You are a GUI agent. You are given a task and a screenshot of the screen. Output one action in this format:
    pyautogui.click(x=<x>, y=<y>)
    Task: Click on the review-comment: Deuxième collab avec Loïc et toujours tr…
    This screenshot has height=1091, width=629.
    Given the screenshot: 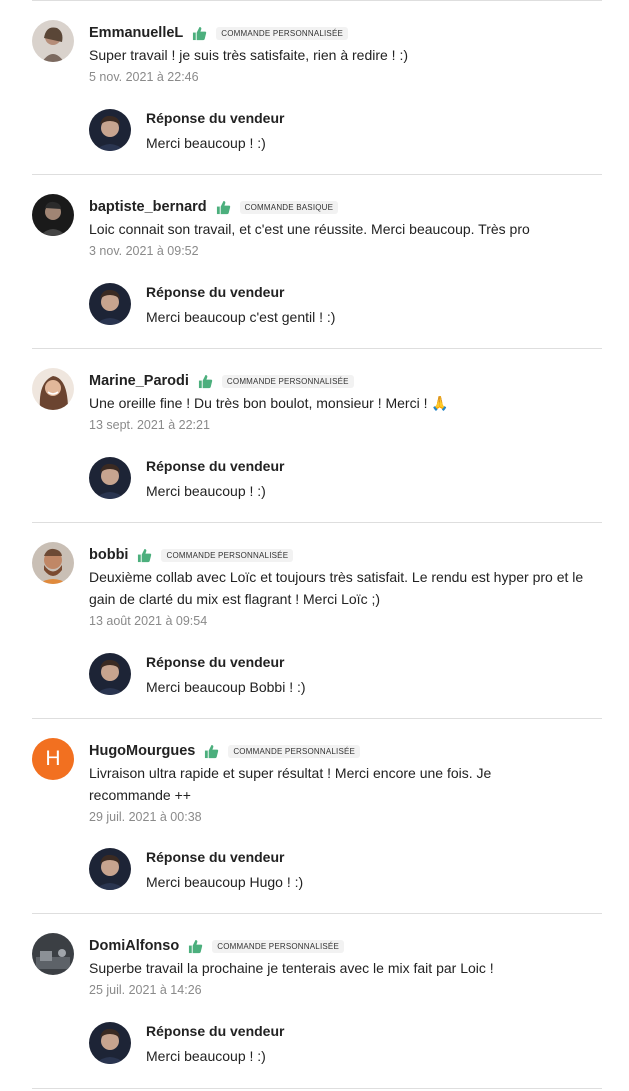 What is the action you would take?
    pyautogui.click(x=336, y=588)
    